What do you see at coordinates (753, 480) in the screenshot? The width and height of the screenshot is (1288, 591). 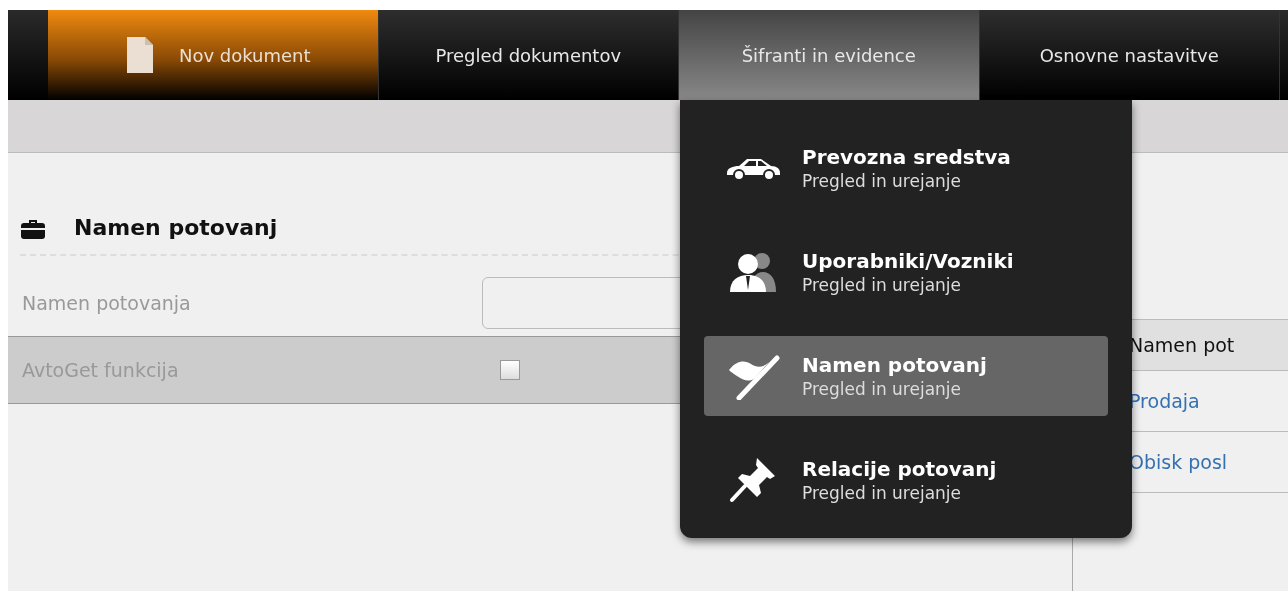 I see `pushpin-icon` at bounding box center [753, 480].